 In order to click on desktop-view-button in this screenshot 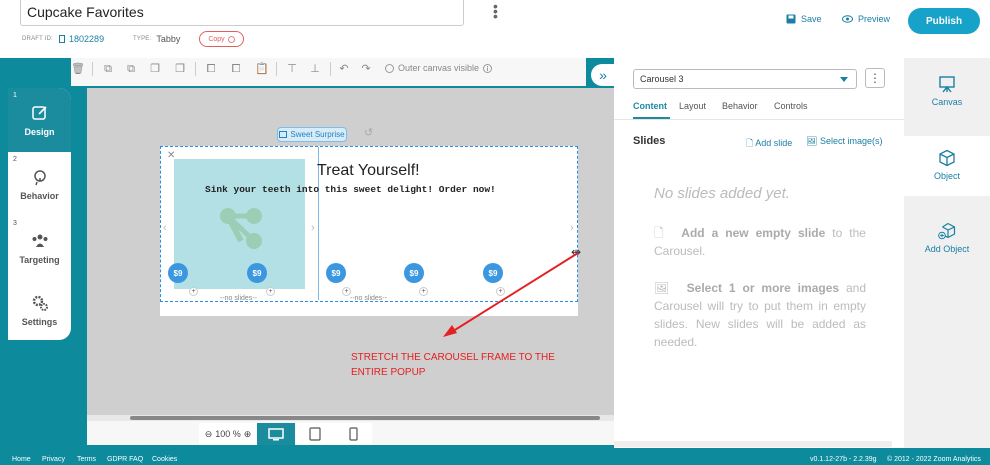, I will do `click(276, 434)`.